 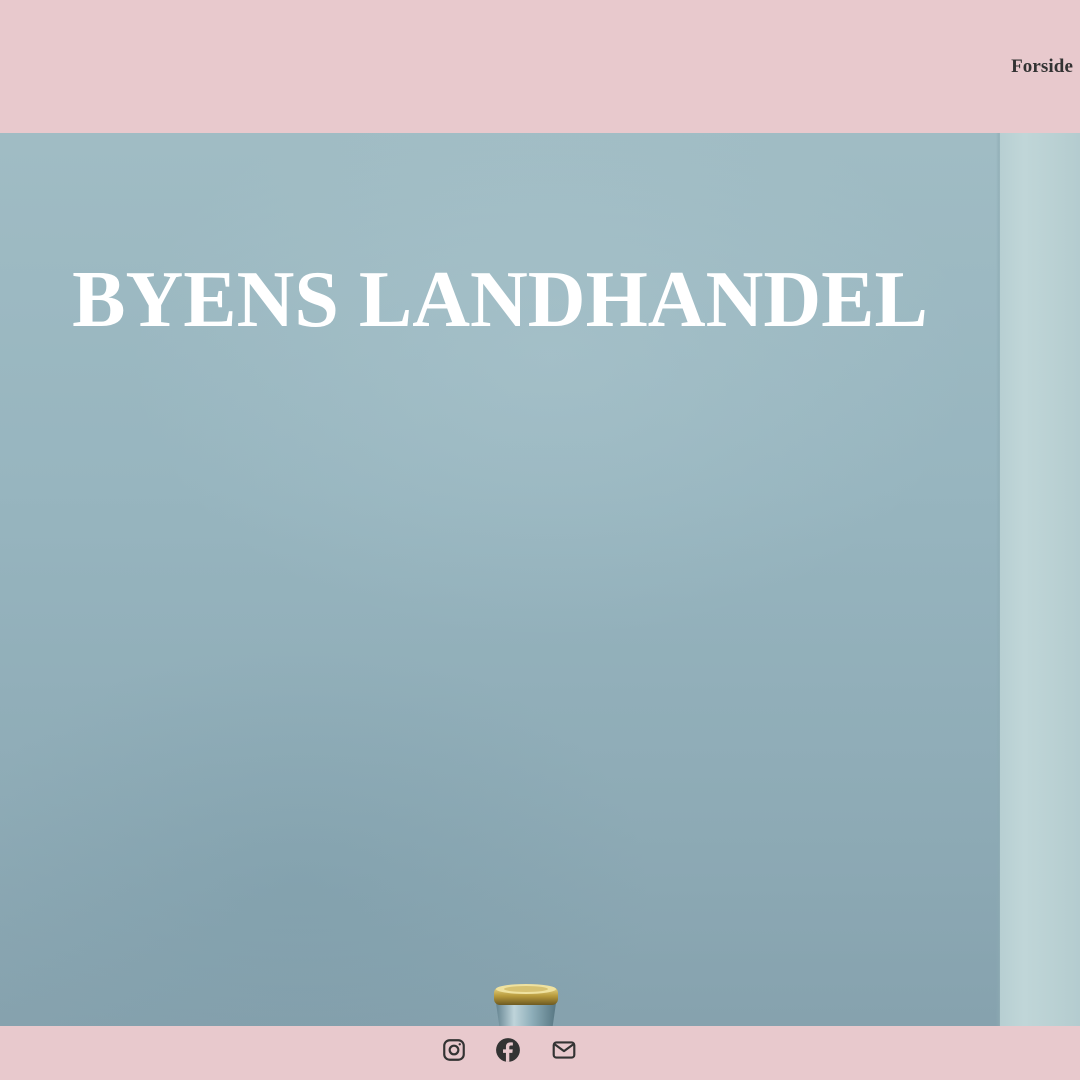 What do you see at coordinates (509, 1051) in the screenshot?
I see `facebook-icon` at bounding box center [509, 1051].